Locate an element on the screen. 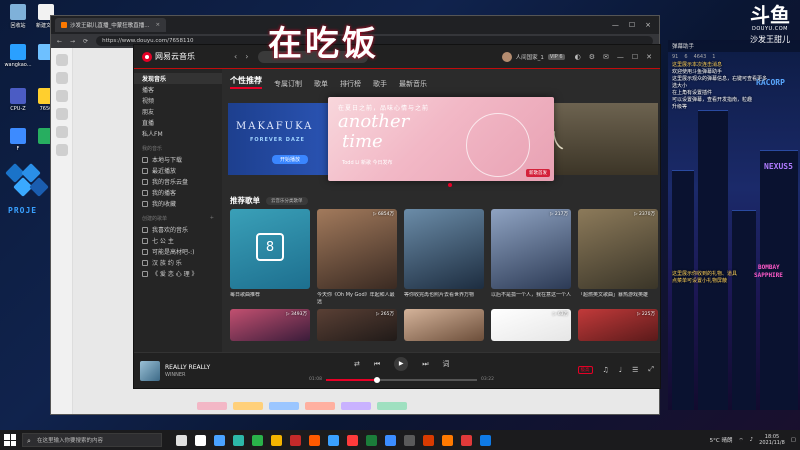 This screenshot has width=800, height=450. tab-0: 个性推荐 is located at coordinates (246, 82).